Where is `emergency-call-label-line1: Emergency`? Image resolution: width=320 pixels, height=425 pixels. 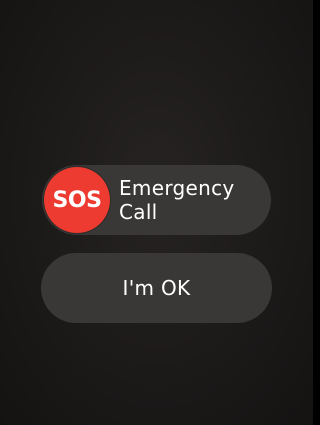
emergency-call-label-line1: Emergency is located at coordinates (177, 188).